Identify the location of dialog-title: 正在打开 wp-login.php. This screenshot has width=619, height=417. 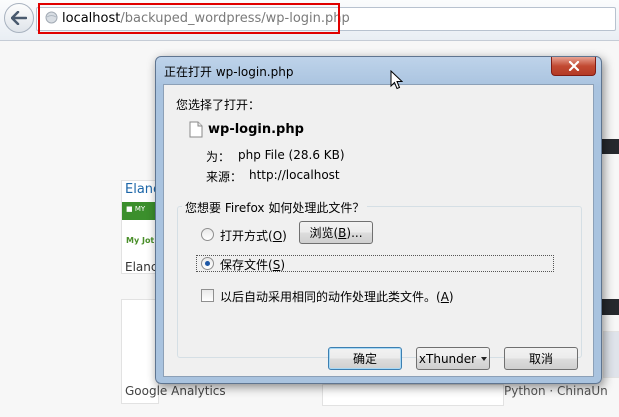
(229, 72).